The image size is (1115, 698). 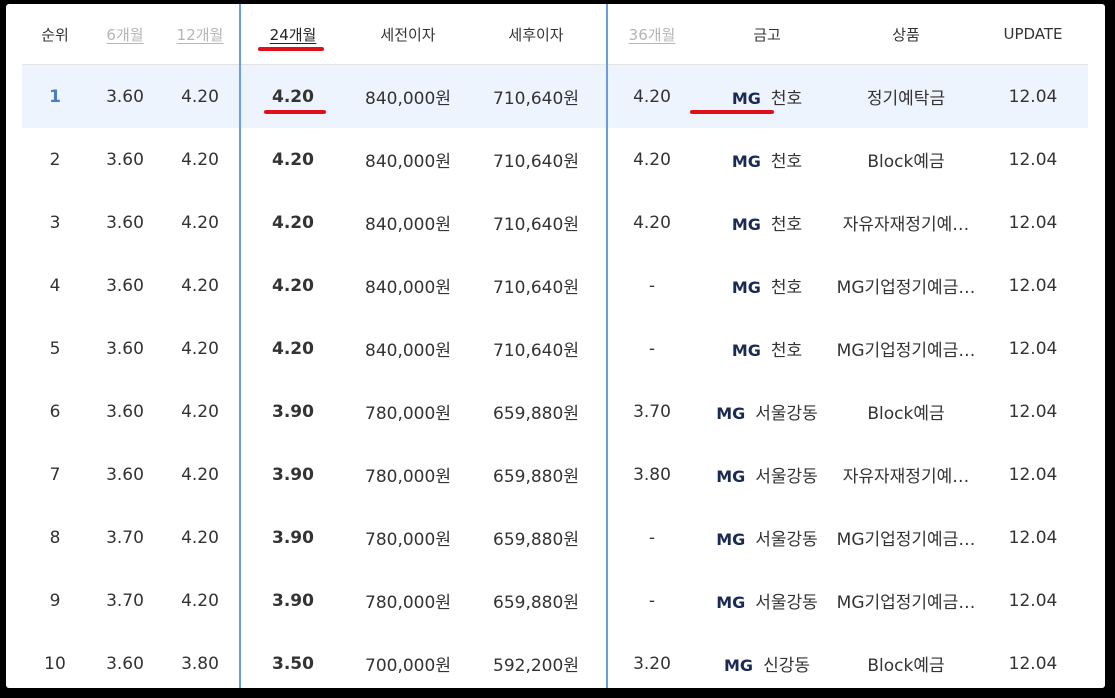 I want to click on cell-36-month-rate: 3.20, so click(x=652, y=663).